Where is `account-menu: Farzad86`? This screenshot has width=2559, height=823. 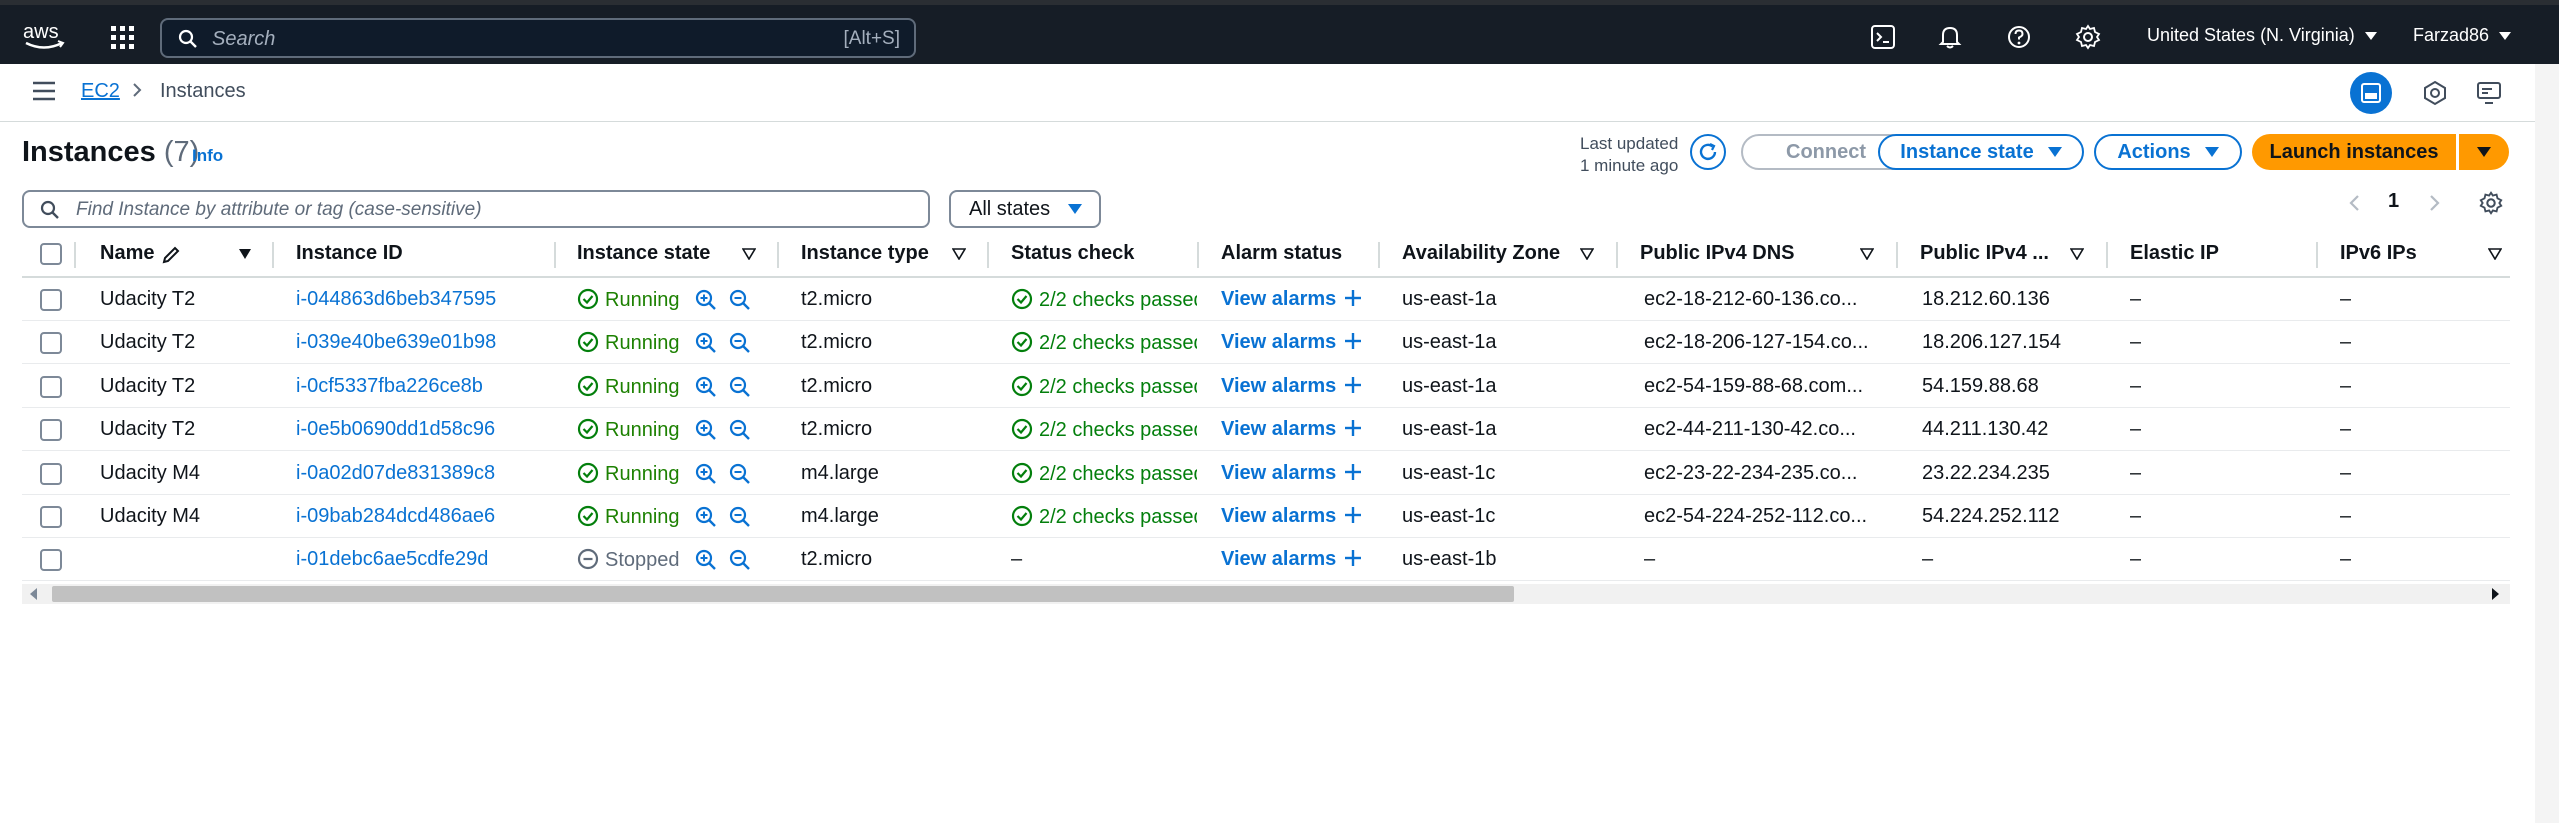 account-menu: Farzad86 is located at coordinates (2462, 35).